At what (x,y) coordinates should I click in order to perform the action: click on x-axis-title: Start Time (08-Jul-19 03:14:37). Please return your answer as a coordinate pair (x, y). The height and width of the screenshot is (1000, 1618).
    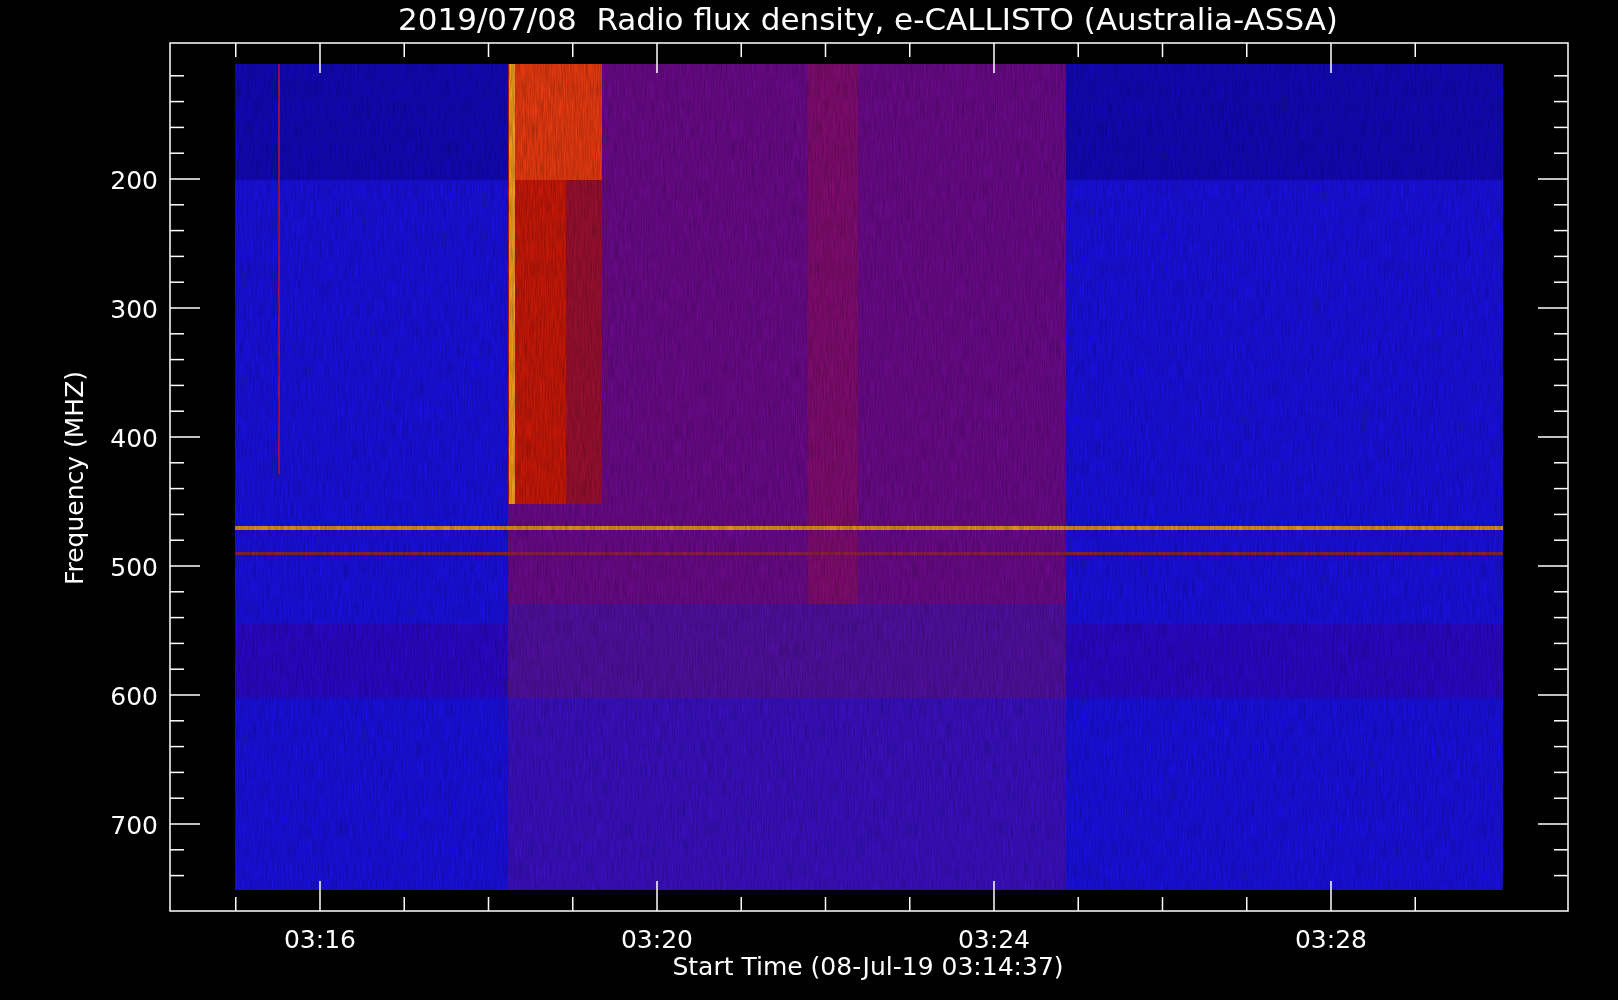
    Looking at the image, I should click on (868, 966).